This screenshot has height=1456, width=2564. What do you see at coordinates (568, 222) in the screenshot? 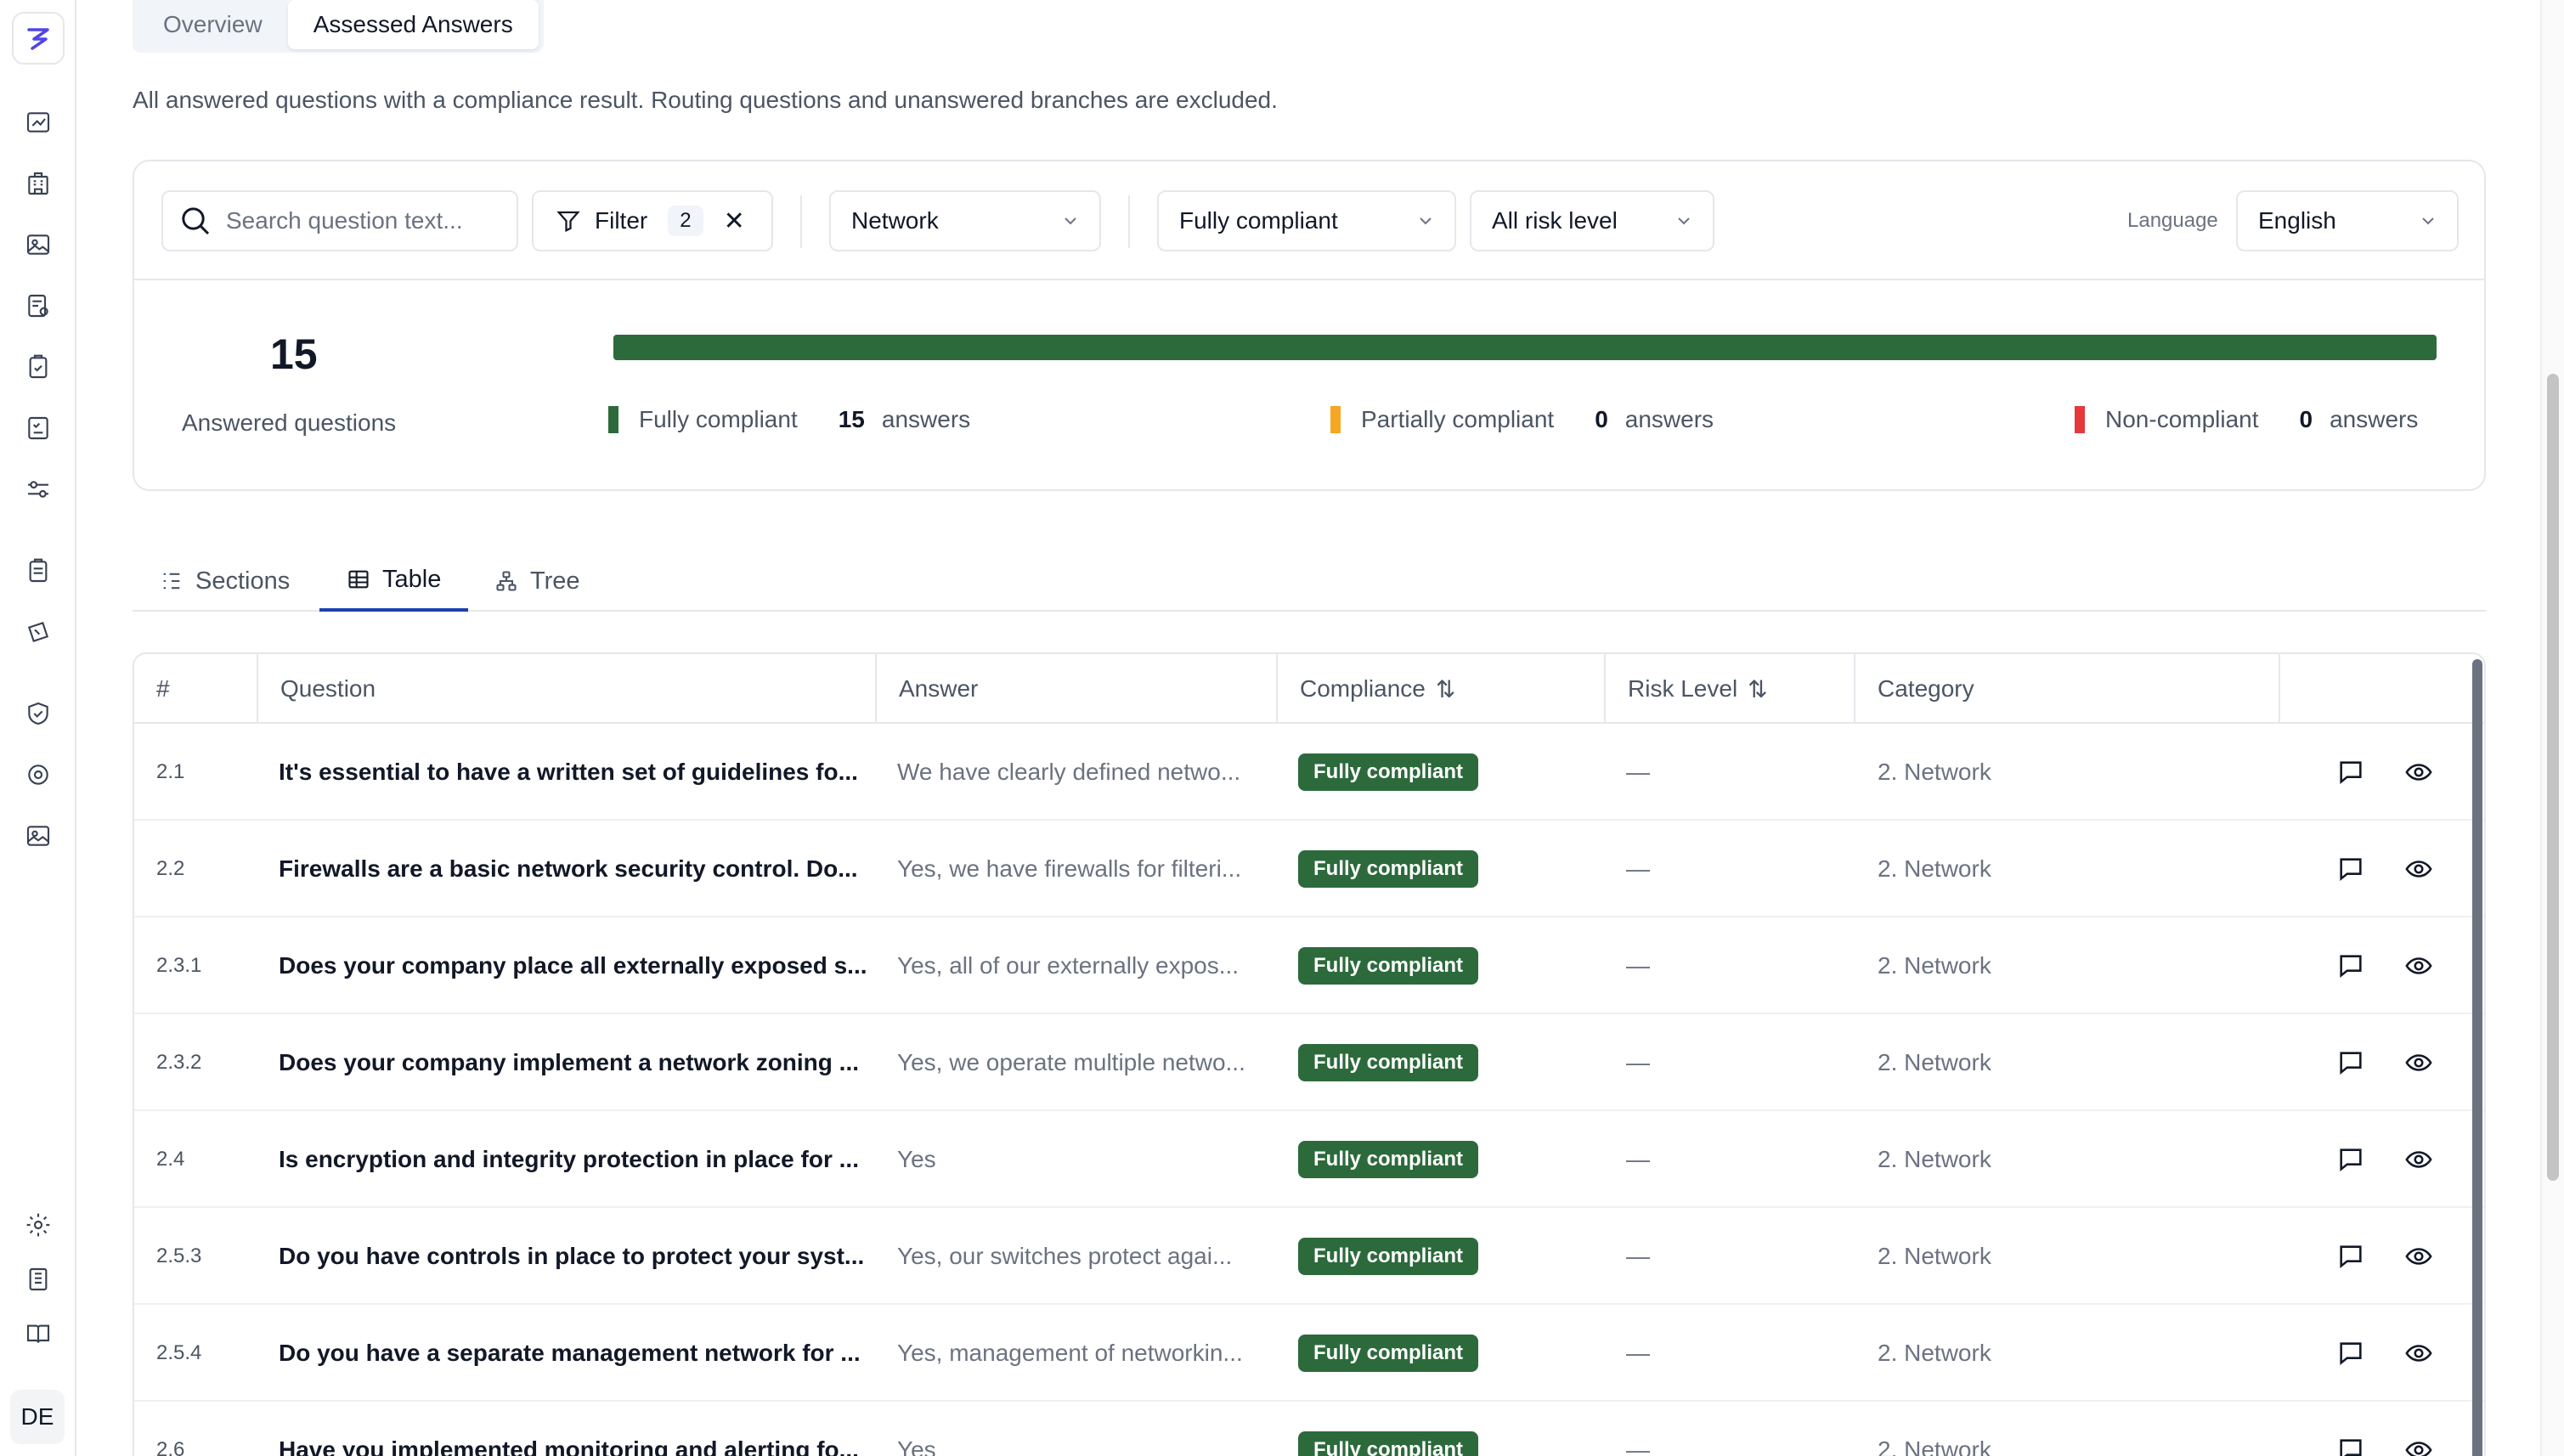
I see `filter-icon` at bounding box center [568, 222].